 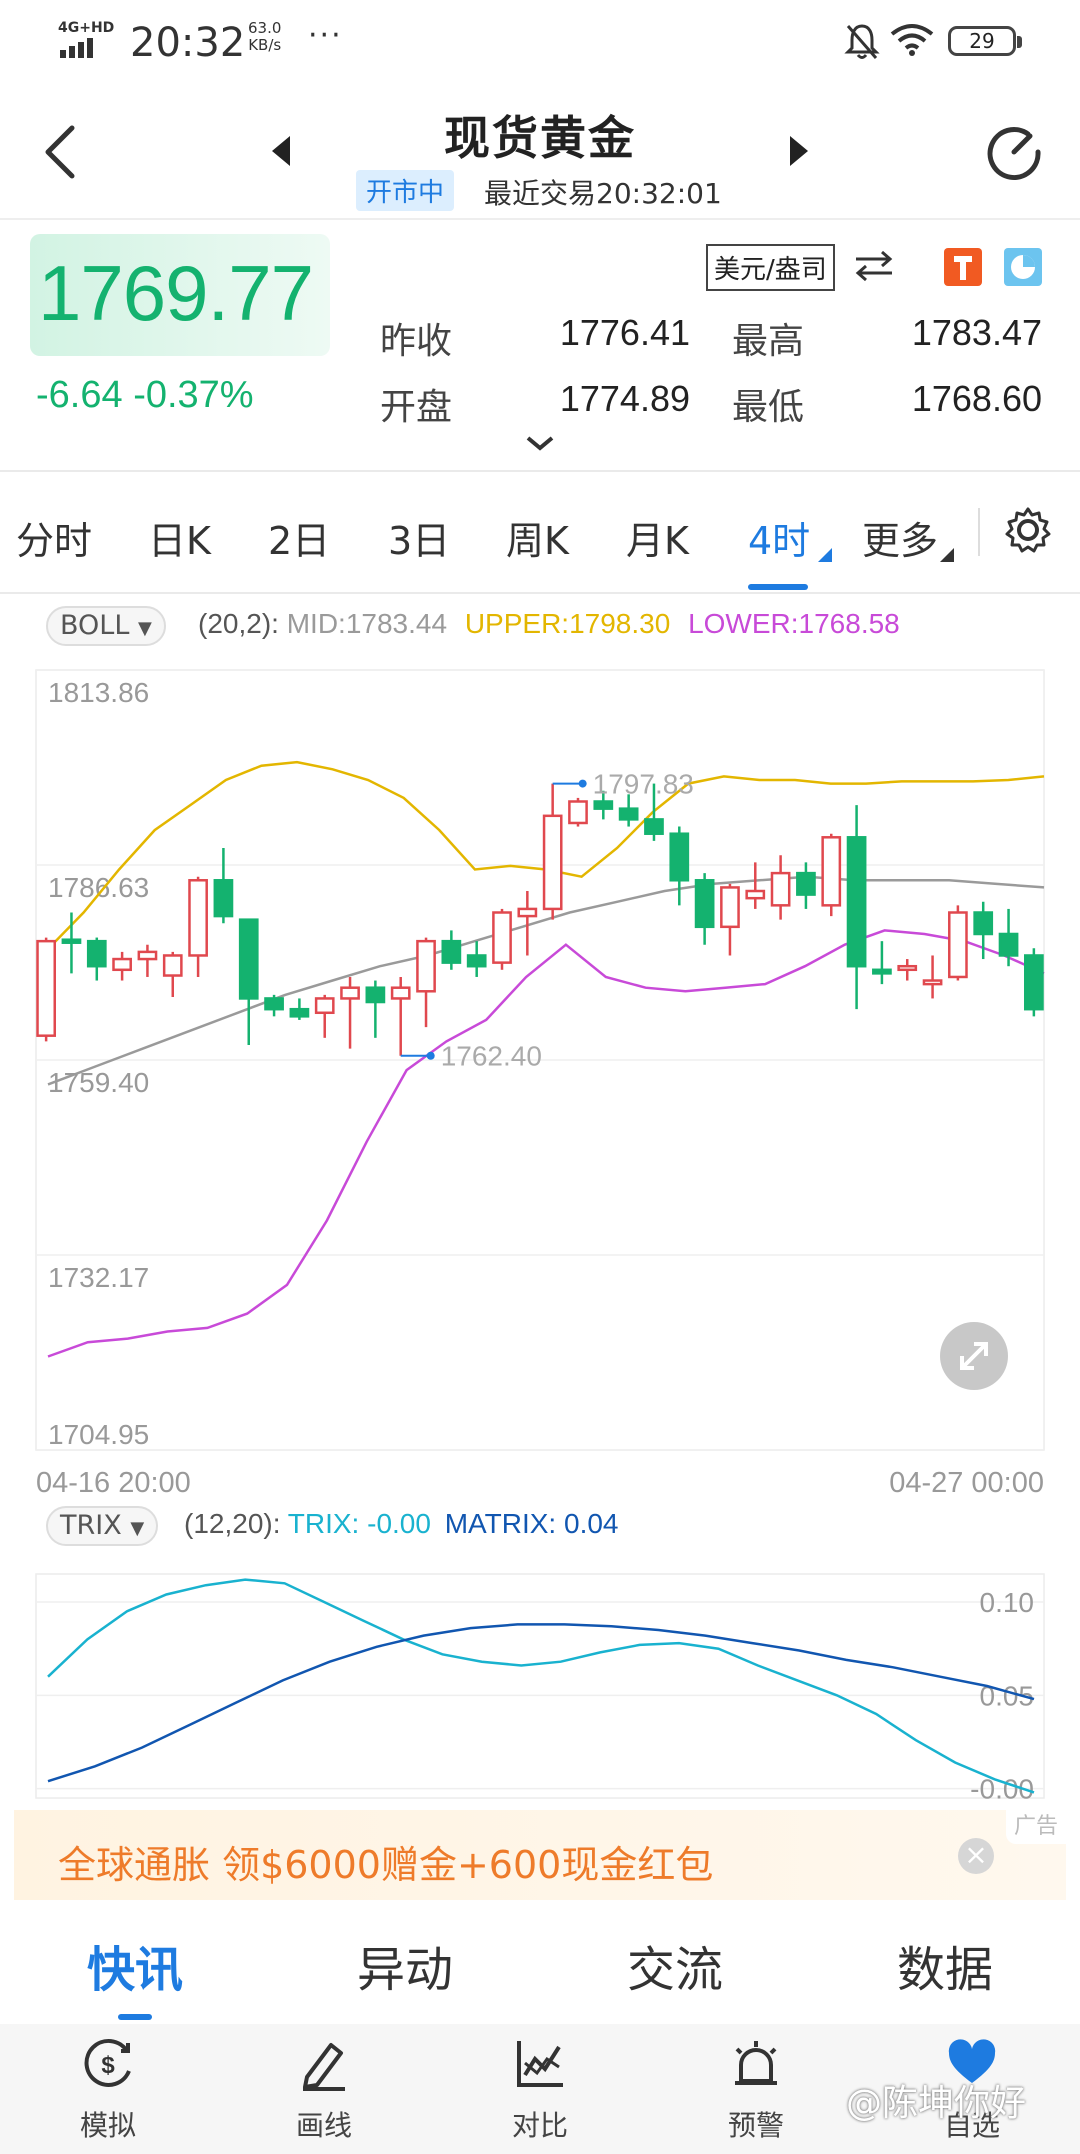 I want to click on expand-icon, so click(x=974, y=1356).